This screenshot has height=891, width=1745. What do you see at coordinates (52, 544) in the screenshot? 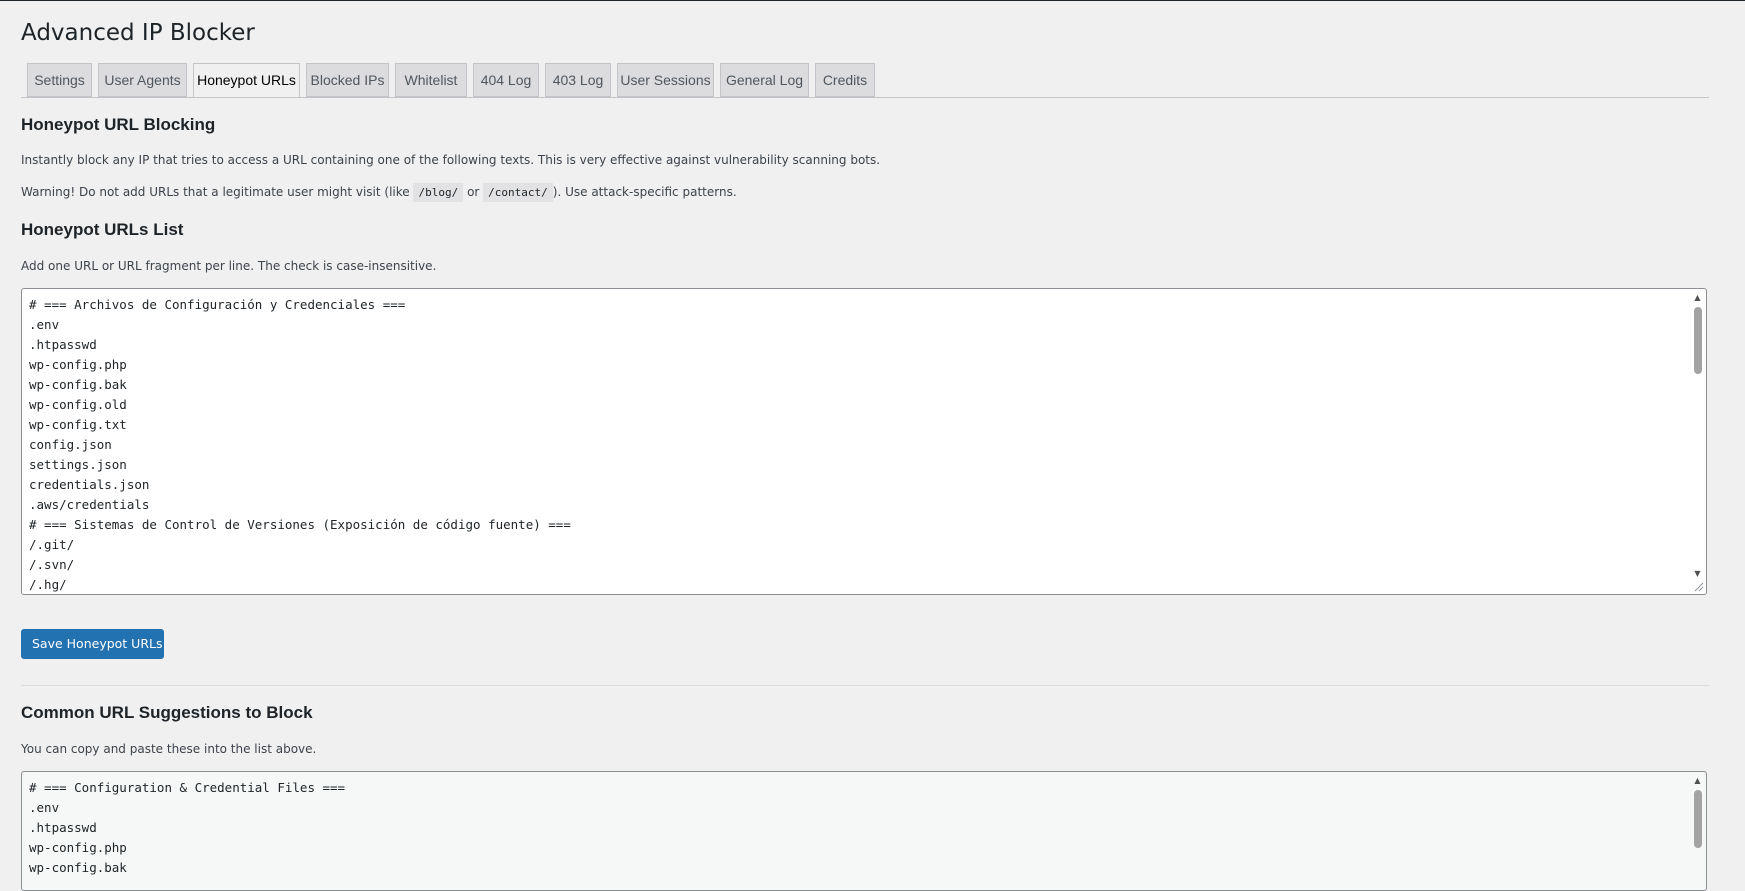
I see `textarea-line: /.git/` at bounding box center [52, 544].